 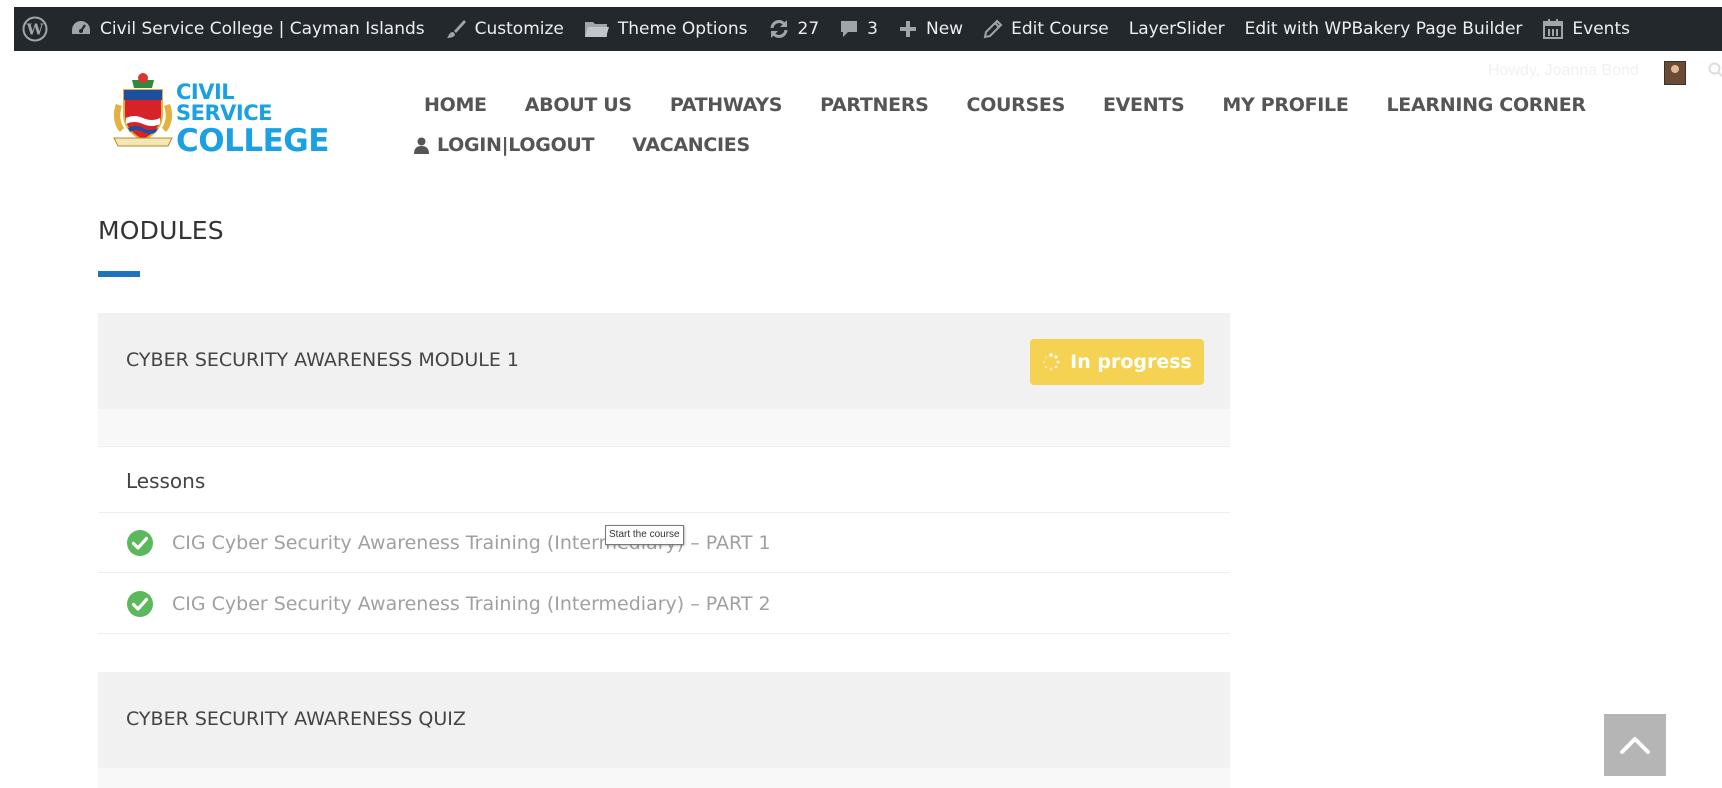 What do you see at coordinates (1014, 145) in the screenshot?
I see `nav-row-secondary: LOGIN|LOGOUT VACANCIES` at bounding box center [1014, 145].